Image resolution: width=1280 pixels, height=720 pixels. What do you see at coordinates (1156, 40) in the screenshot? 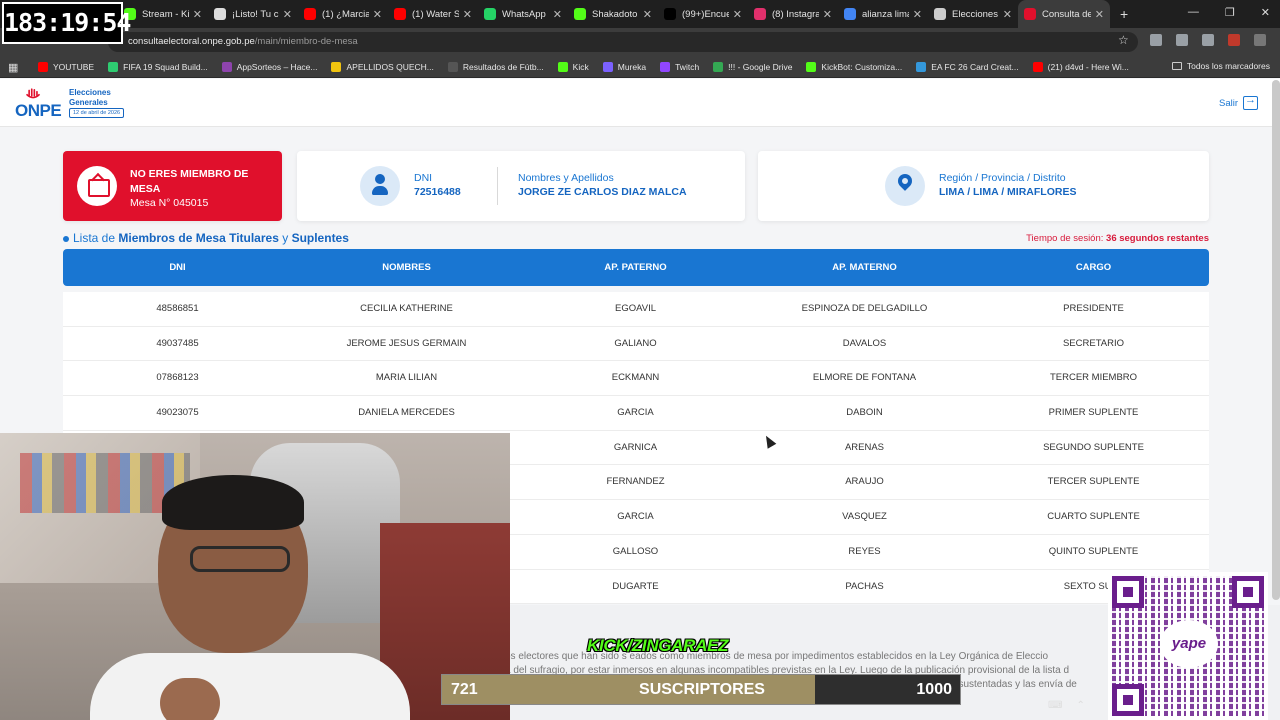
I see `extension-icon` at bounding box center [1156, 40].